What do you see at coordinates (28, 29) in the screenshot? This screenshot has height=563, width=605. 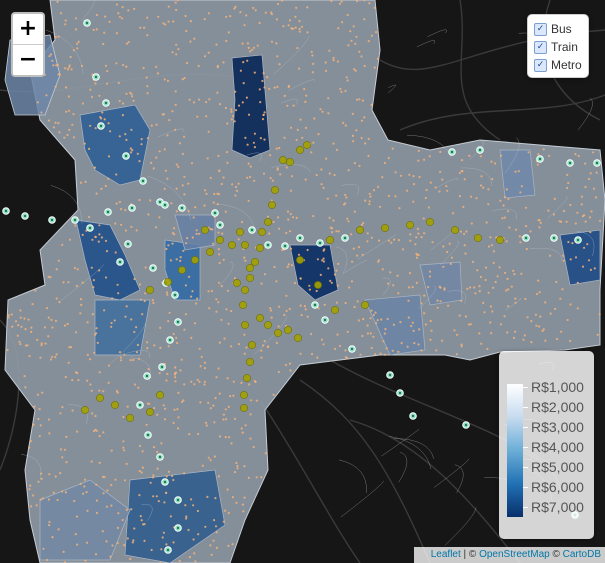 I see `zoom-in-button: +` at bounding box center [28, 29].